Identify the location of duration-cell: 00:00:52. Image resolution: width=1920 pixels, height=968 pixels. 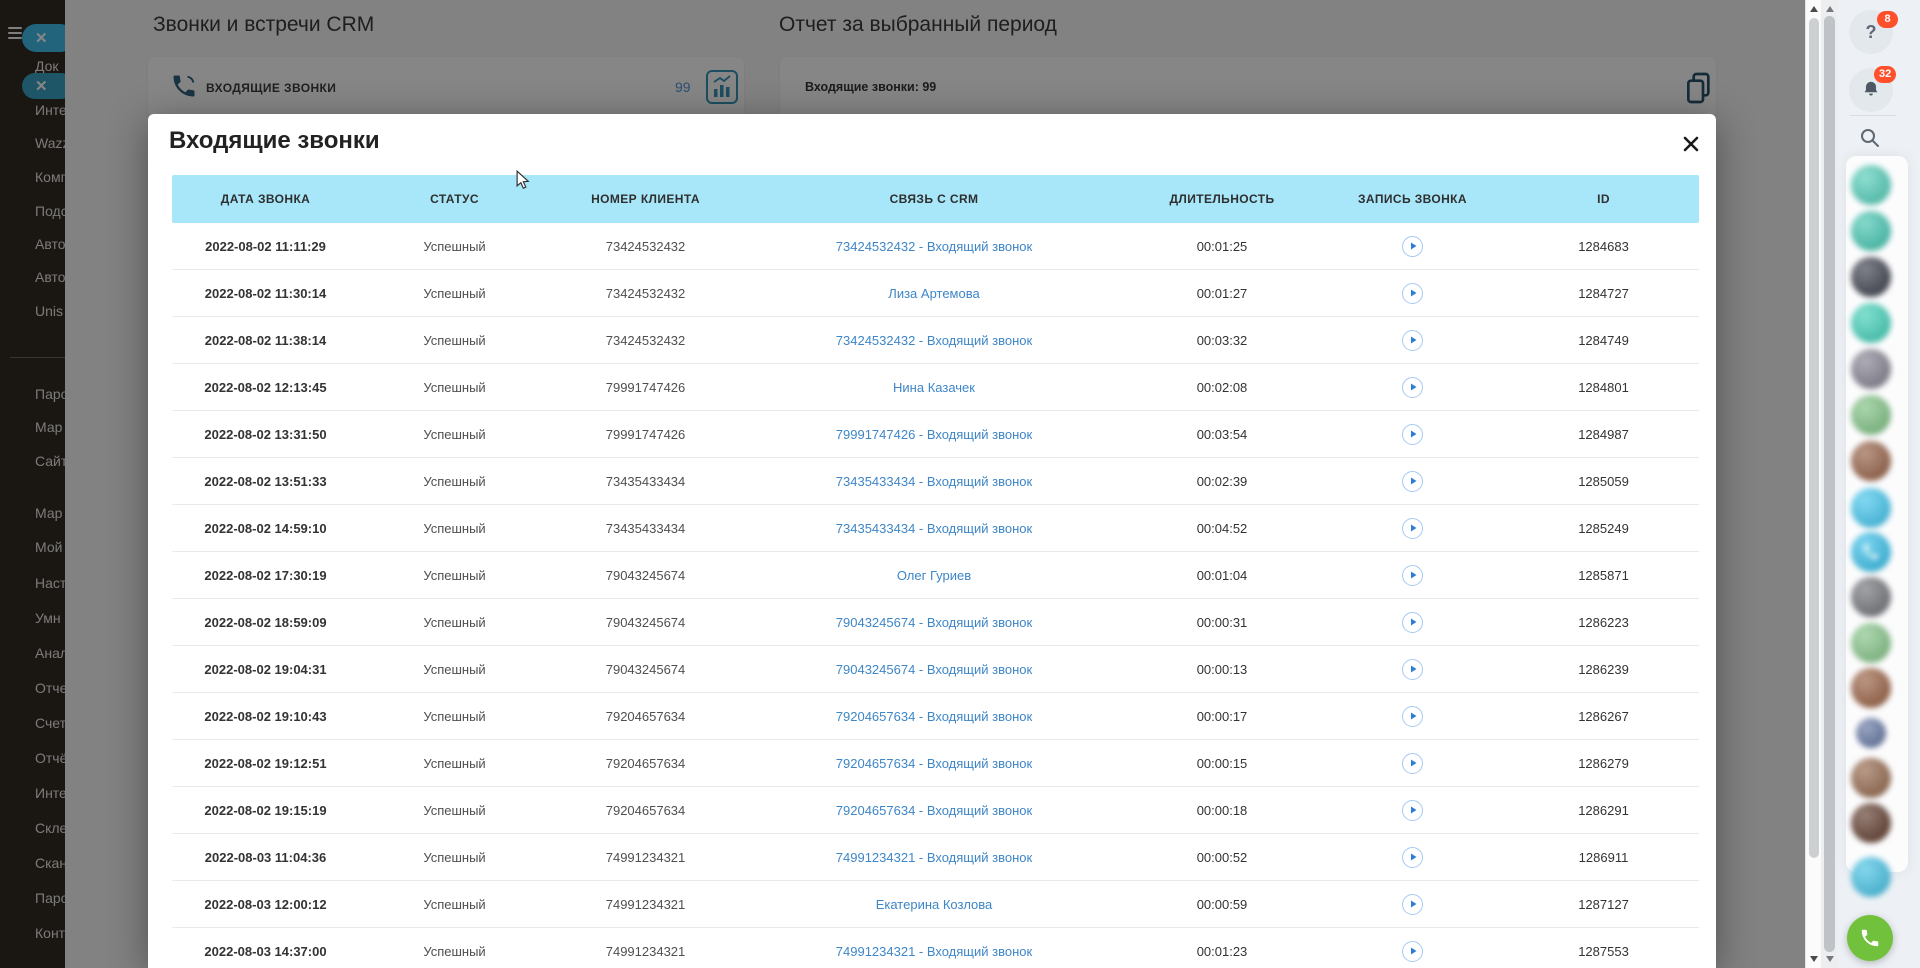
(1222, 857).